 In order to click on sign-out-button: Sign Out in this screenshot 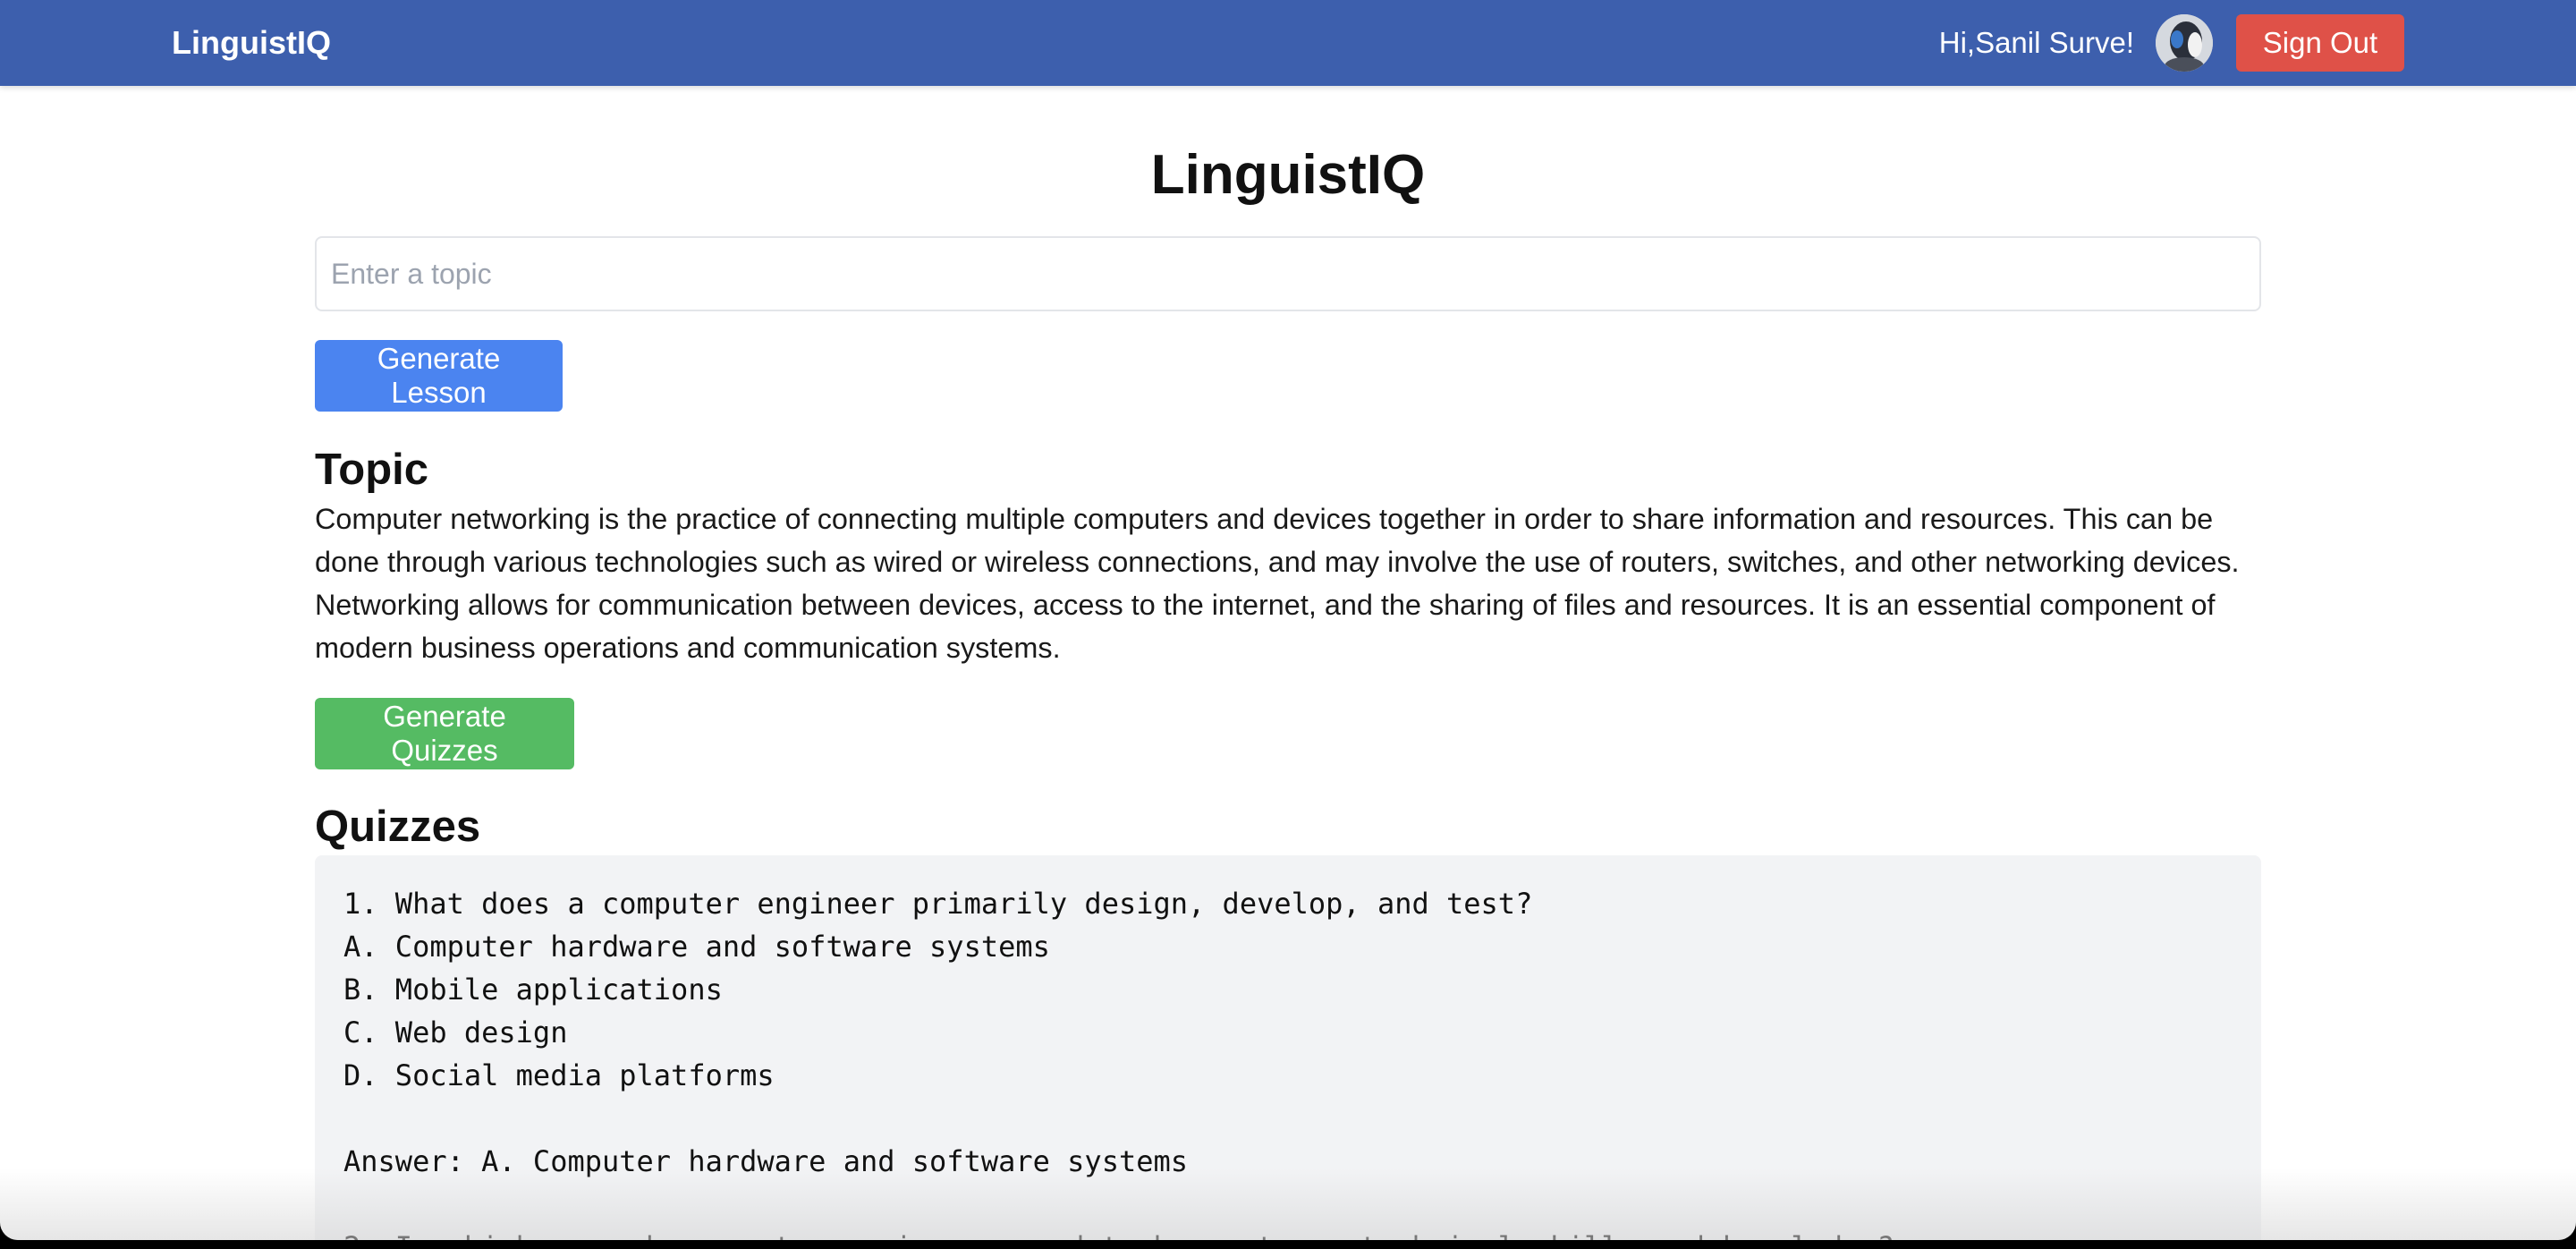, I will do `click(2320, 43)`.